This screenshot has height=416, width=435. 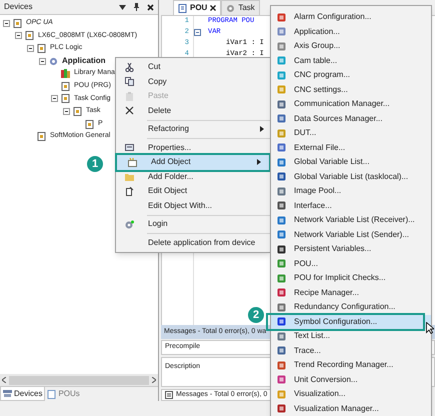 What do you see at coordinates (65, 73) in the screenshot?
I see `books-icon` at bounding box center [65, 73].